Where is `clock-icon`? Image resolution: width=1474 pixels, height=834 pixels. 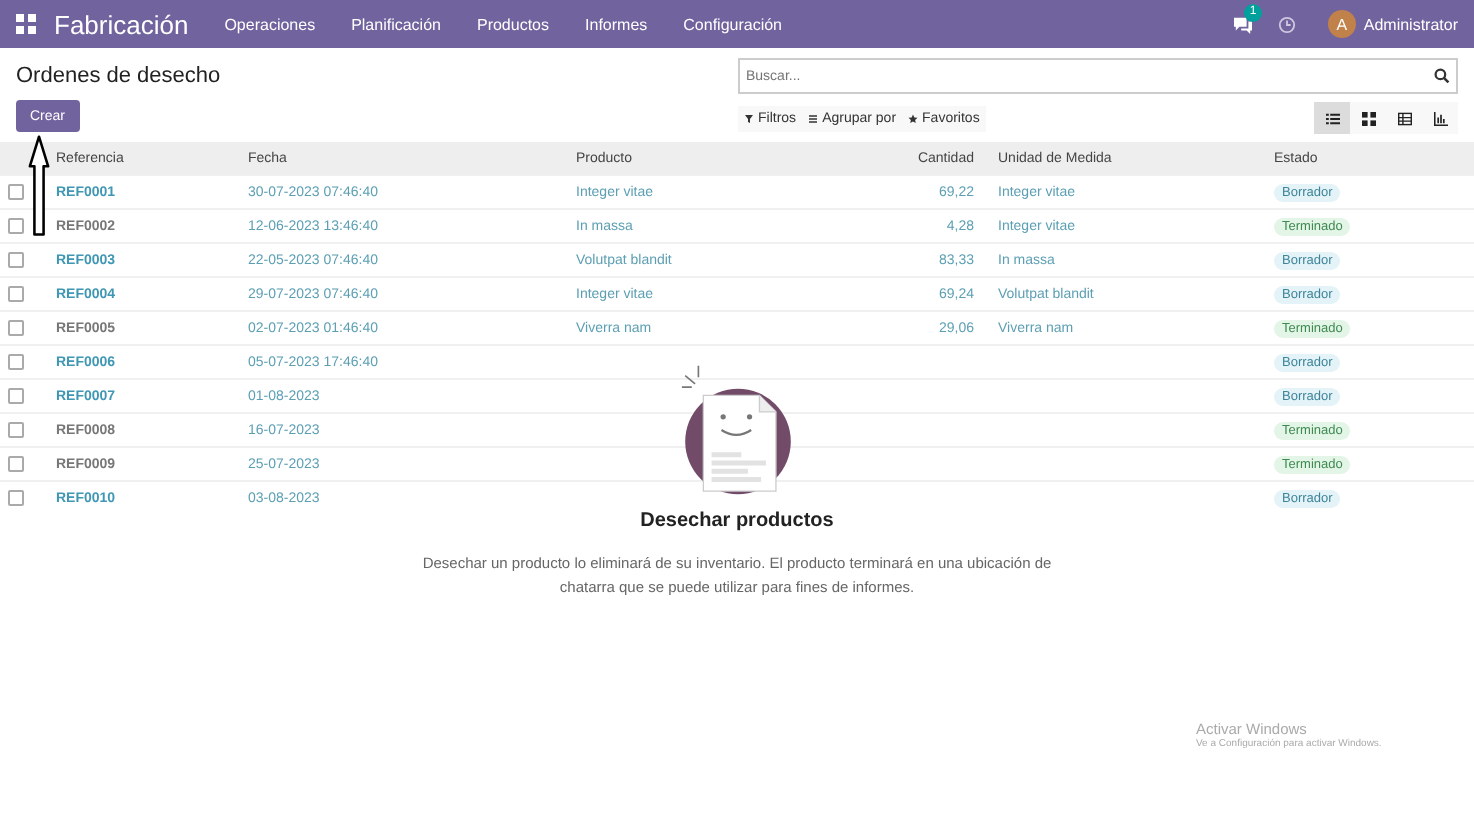 clock-icon is located at coordinates (1286, 24).